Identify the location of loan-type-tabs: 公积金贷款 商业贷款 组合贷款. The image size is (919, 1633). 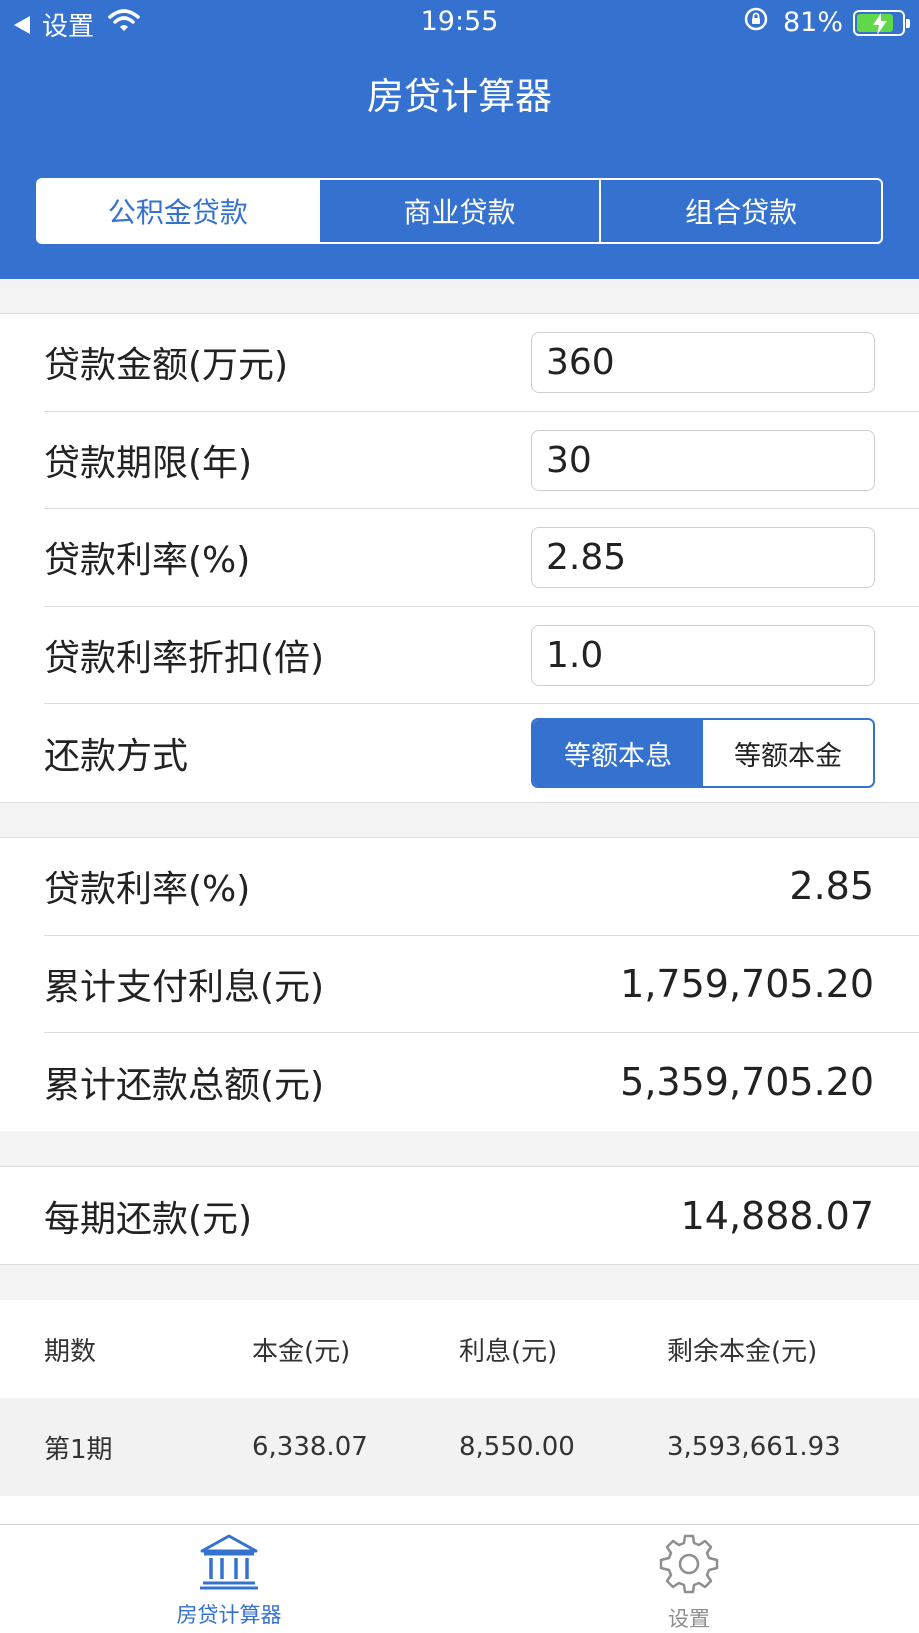
(459, 211).